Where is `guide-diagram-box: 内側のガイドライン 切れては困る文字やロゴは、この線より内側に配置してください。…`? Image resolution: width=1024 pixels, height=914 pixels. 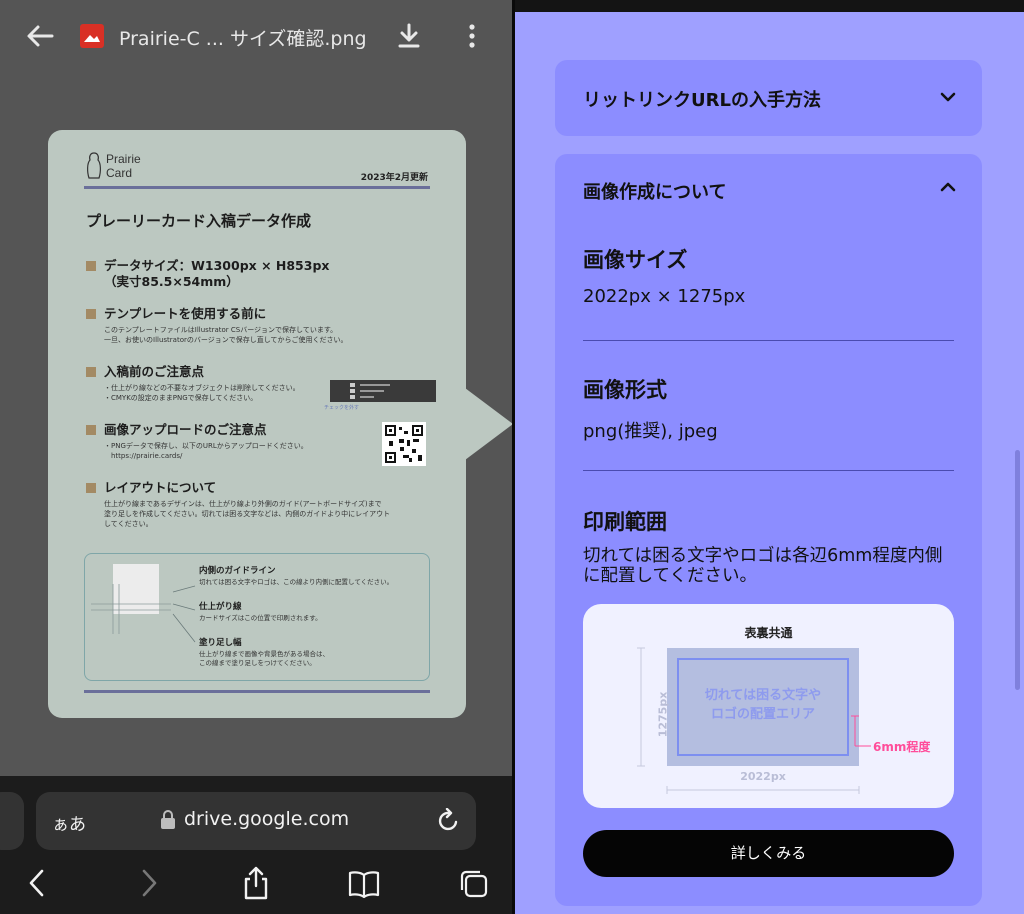
guide-diagram-box: 内側のガイドライン 切れては困る文字やロゴは、この線より内側に配置してください。… is located at coordinates (257, 617).